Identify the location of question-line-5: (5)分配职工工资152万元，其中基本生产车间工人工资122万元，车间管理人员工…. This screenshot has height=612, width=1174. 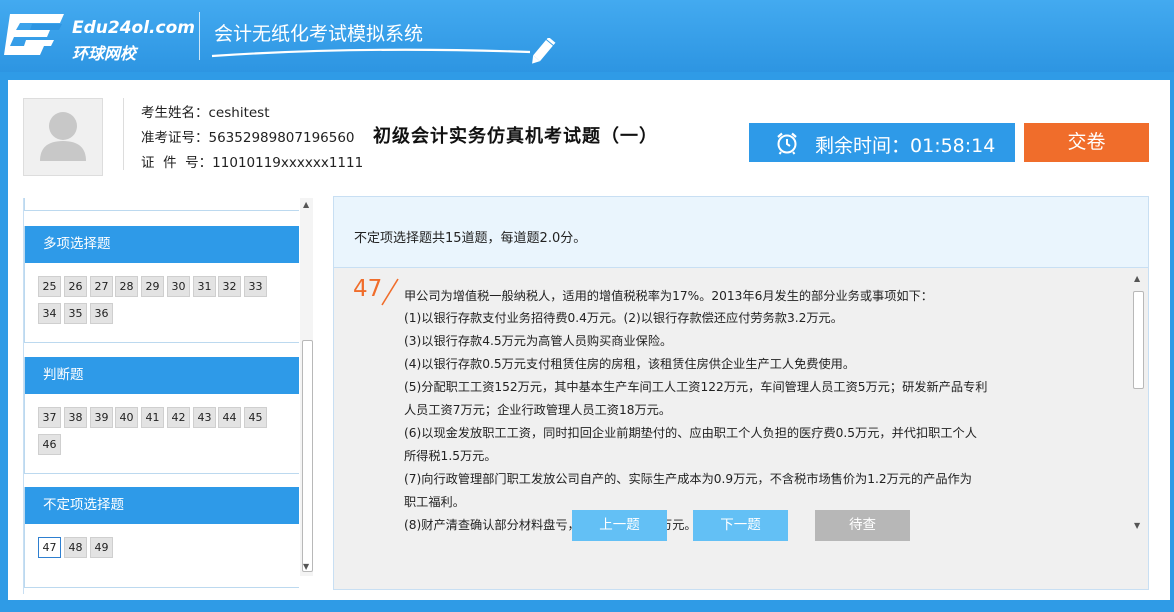
(696, 387).